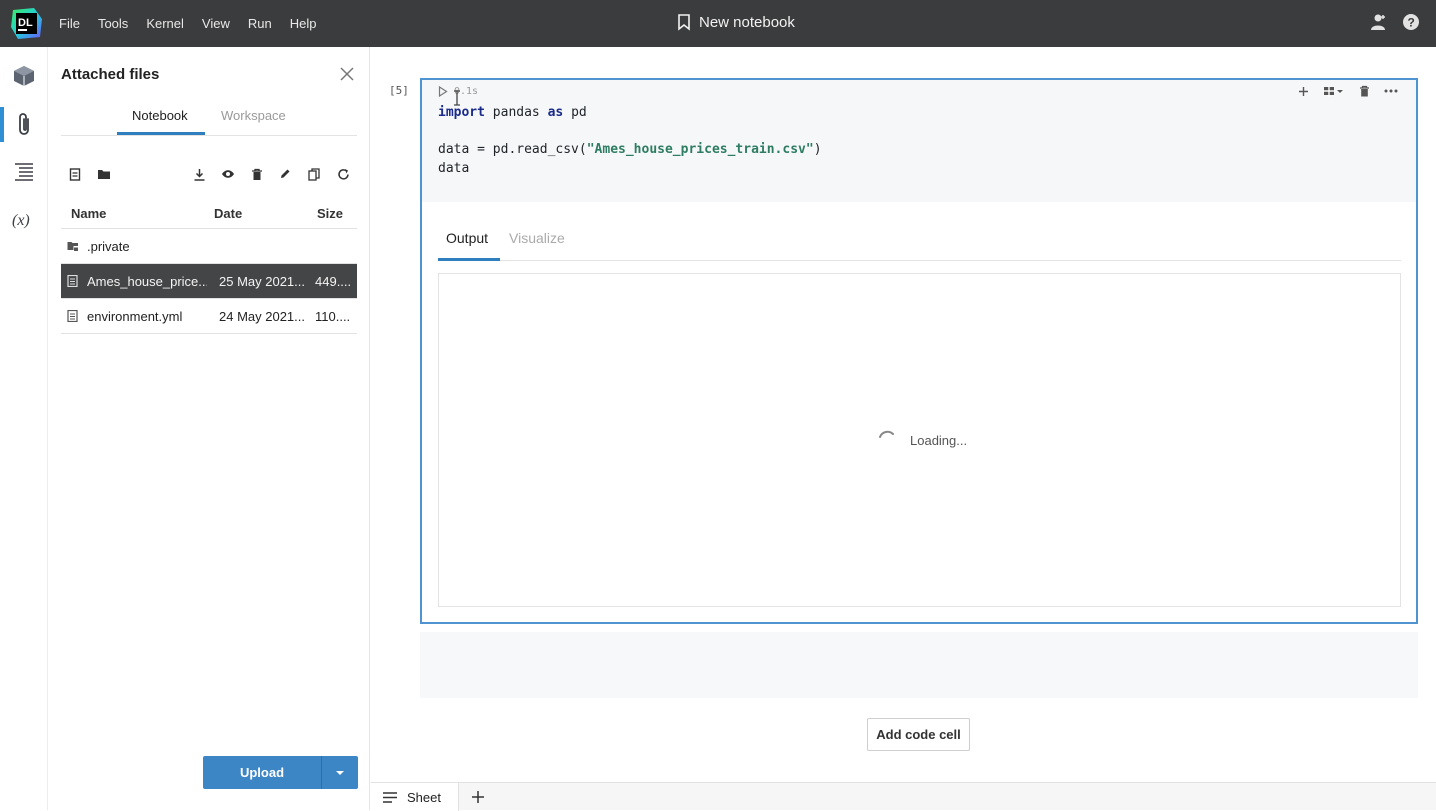  I want to click on code-string: "Ames_house_prices_train.csv", so click(700, 149).